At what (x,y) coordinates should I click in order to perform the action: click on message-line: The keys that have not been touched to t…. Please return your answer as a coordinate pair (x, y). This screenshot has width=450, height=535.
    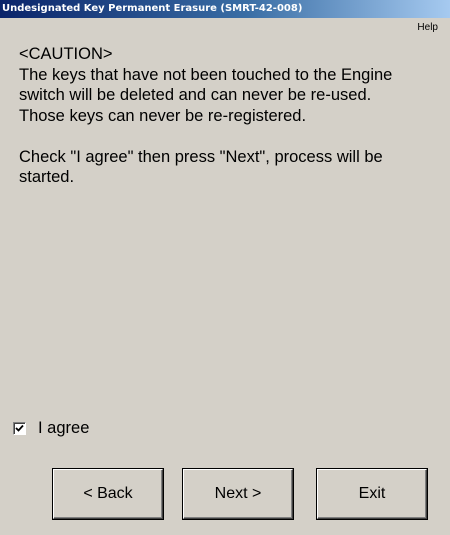
    Looking at the image, I should click on (206, 74).